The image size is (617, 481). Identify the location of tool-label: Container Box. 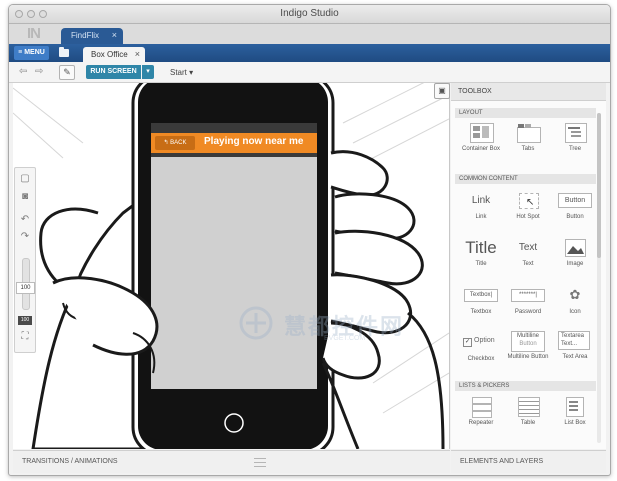
(481, 149).